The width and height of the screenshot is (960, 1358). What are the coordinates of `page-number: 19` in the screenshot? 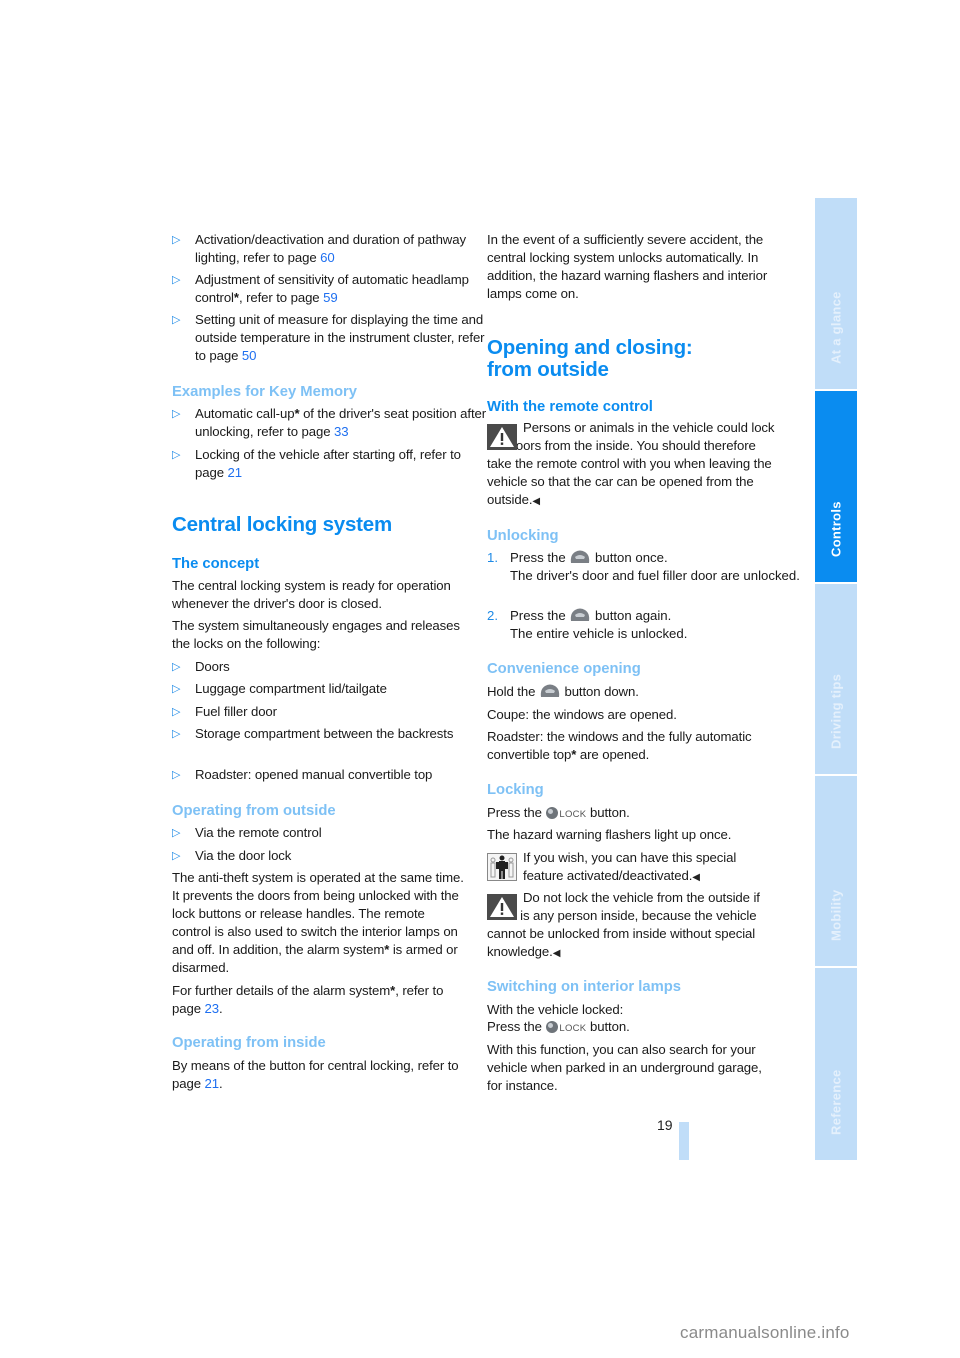 It's located at (665, 1125).